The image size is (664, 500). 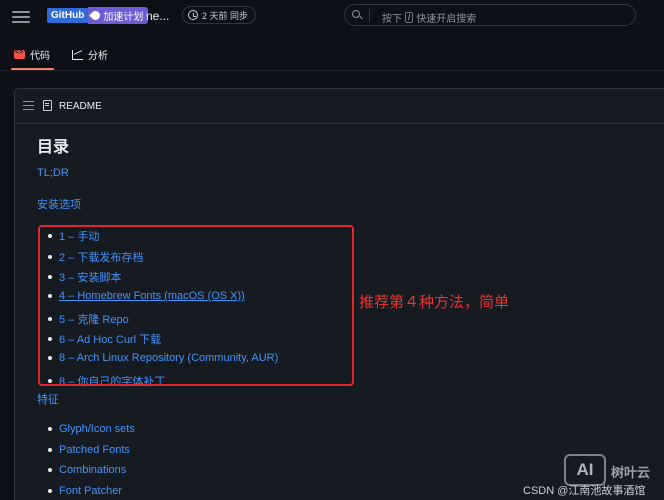 What do you see at coordinates (68, 15) in the screenshot?
I see `github-badge-label: GitHub` at bounding box center [68, 15].